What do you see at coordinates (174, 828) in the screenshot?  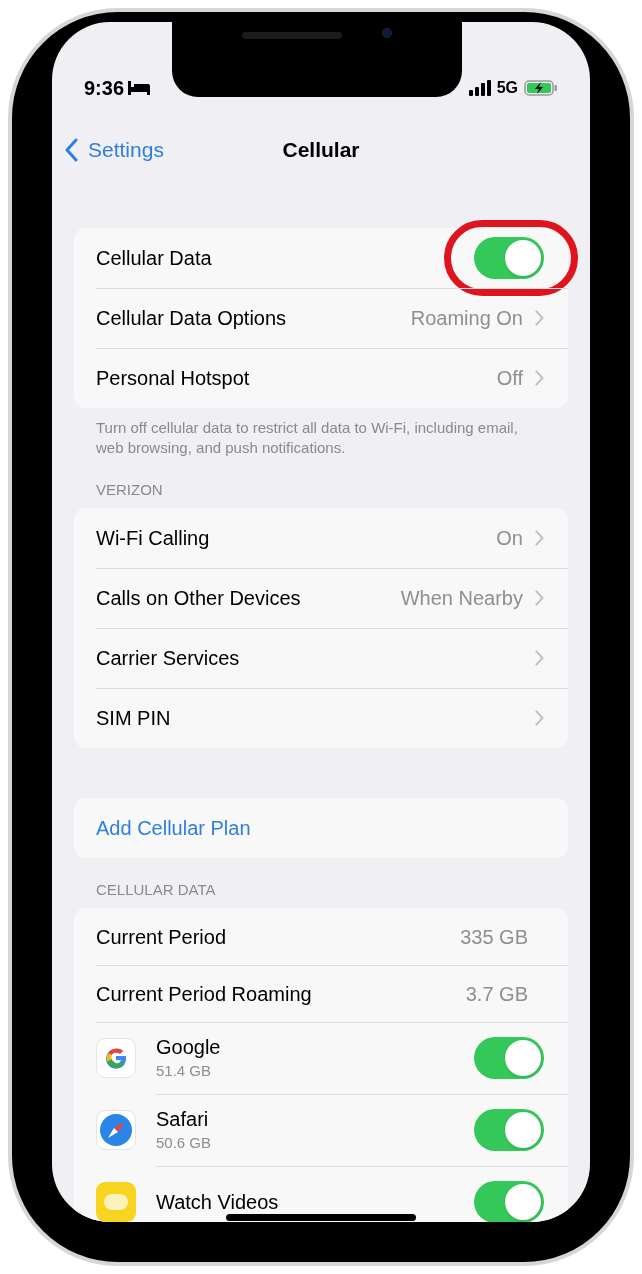 I see `action-link: Add Cellular Plan` at bounding box center [174, 828].